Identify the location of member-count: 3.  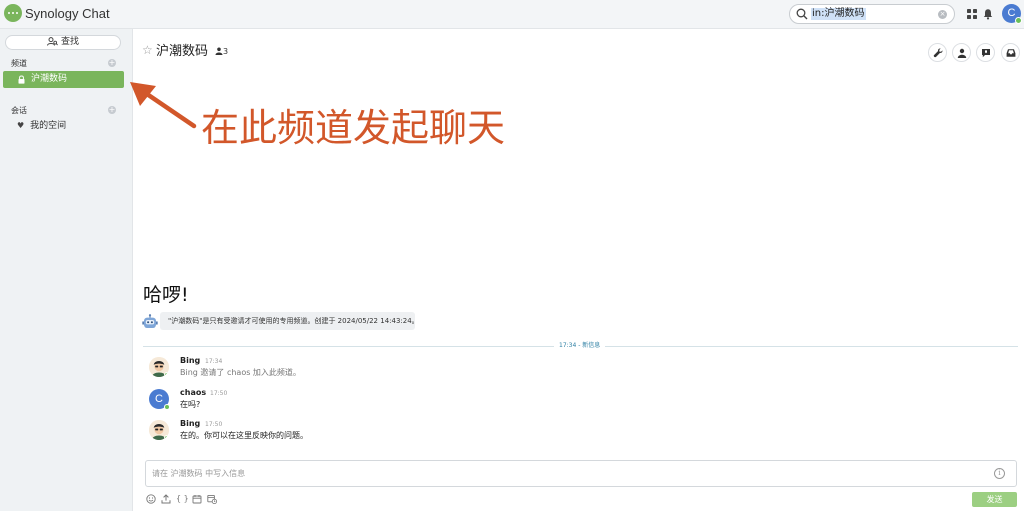
(221, 52).